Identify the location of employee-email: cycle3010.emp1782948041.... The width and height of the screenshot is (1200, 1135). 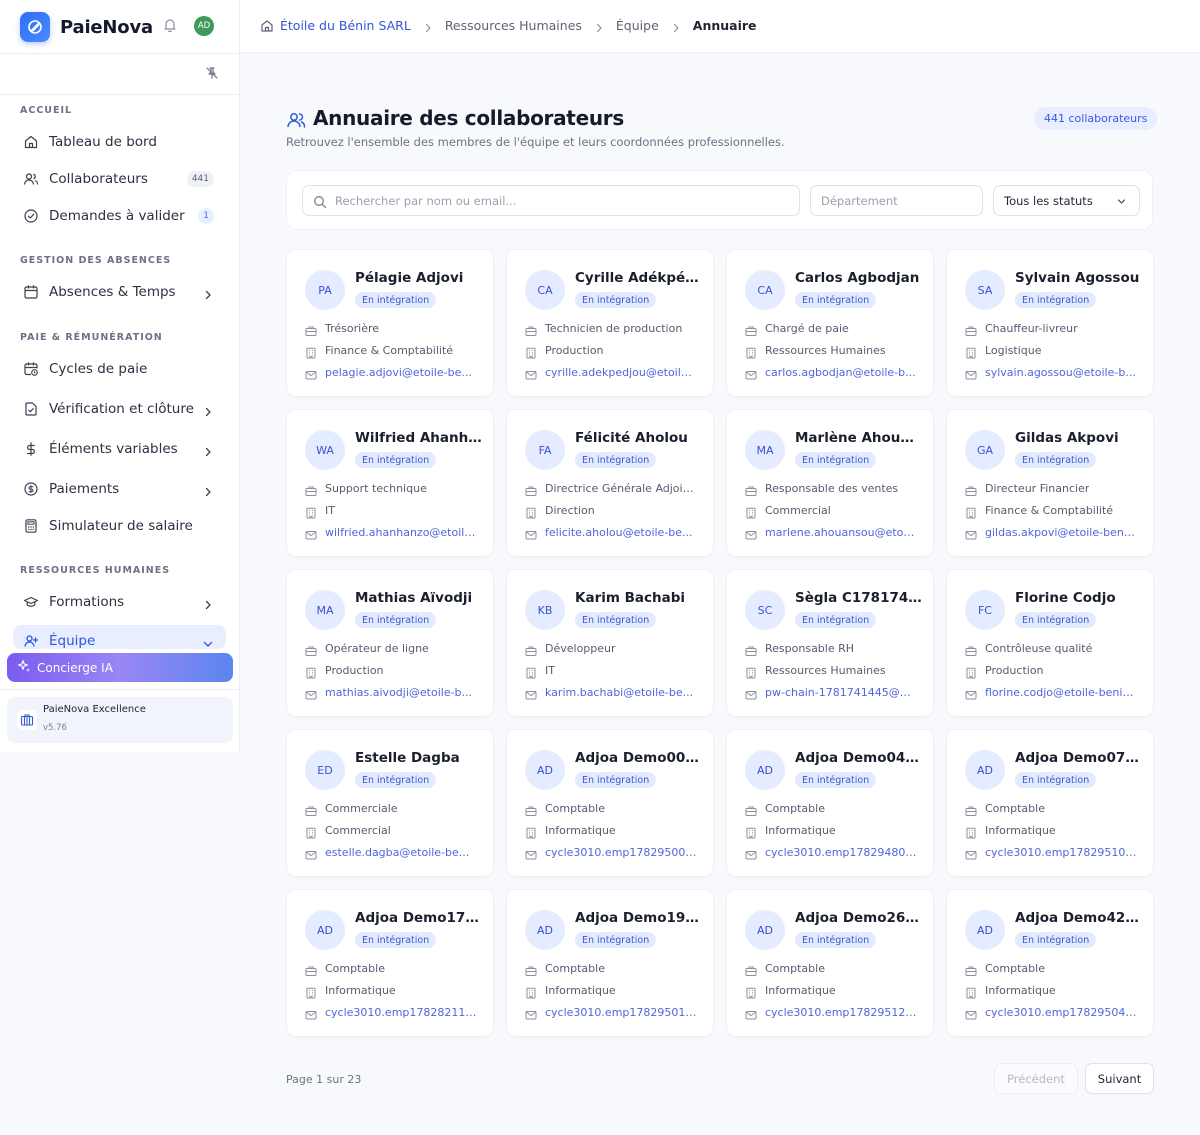
(831, 852).